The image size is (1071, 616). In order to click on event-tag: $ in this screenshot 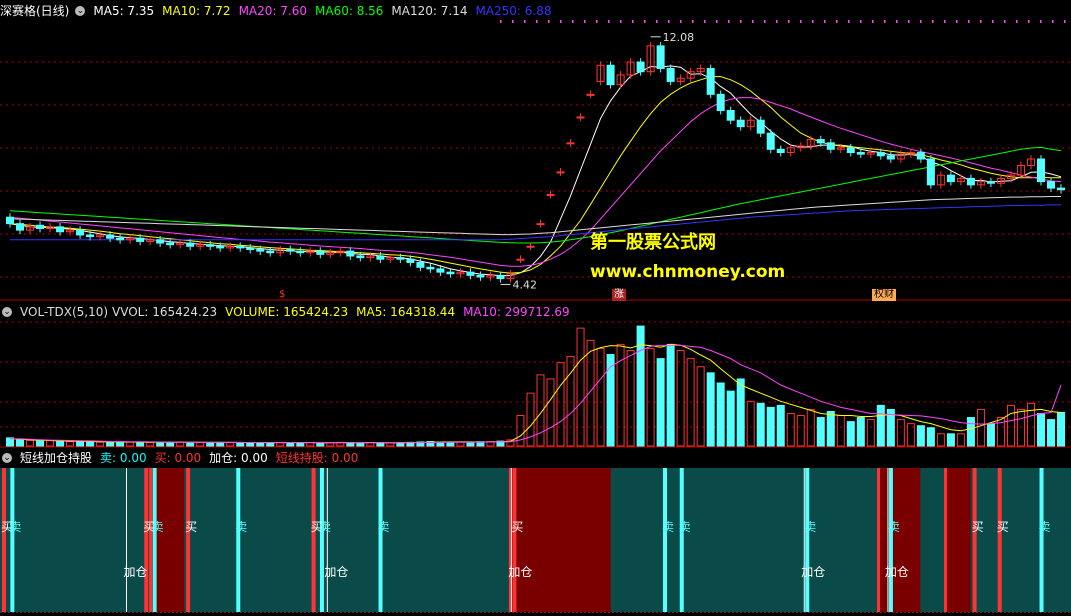, I will do `click(282, 295)`.